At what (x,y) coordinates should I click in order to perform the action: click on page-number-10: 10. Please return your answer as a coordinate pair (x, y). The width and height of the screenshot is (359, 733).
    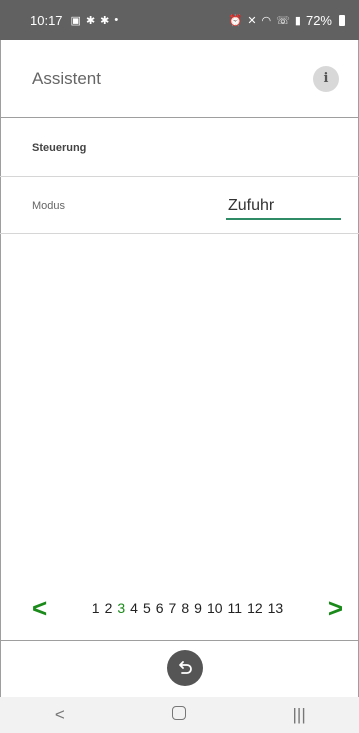
    Looking at the image, I should click on (215, 608).